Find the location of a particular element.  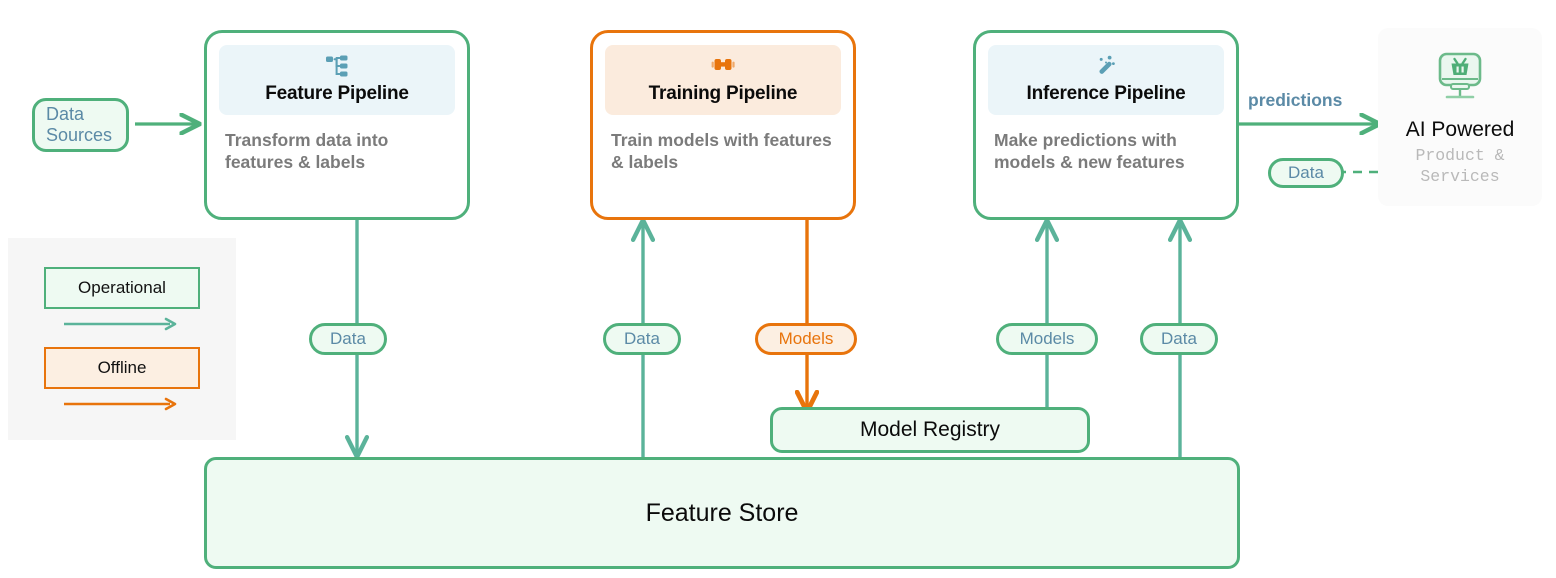

feature-store-label: Feature Store is located at coordinates (722, 512).